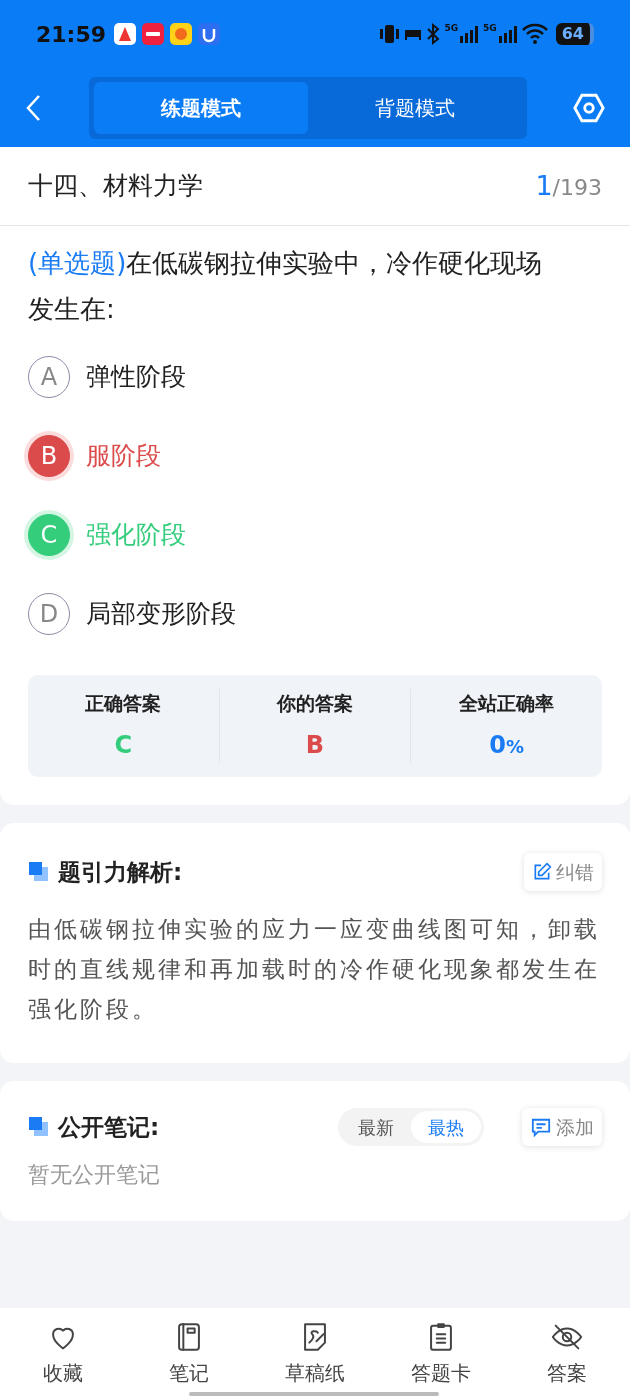  What do you see at coordinates (315, 1354) in the screenshot?
I see `bottom-nav-item: 草稿纸` at bounding box center [315, 1354].